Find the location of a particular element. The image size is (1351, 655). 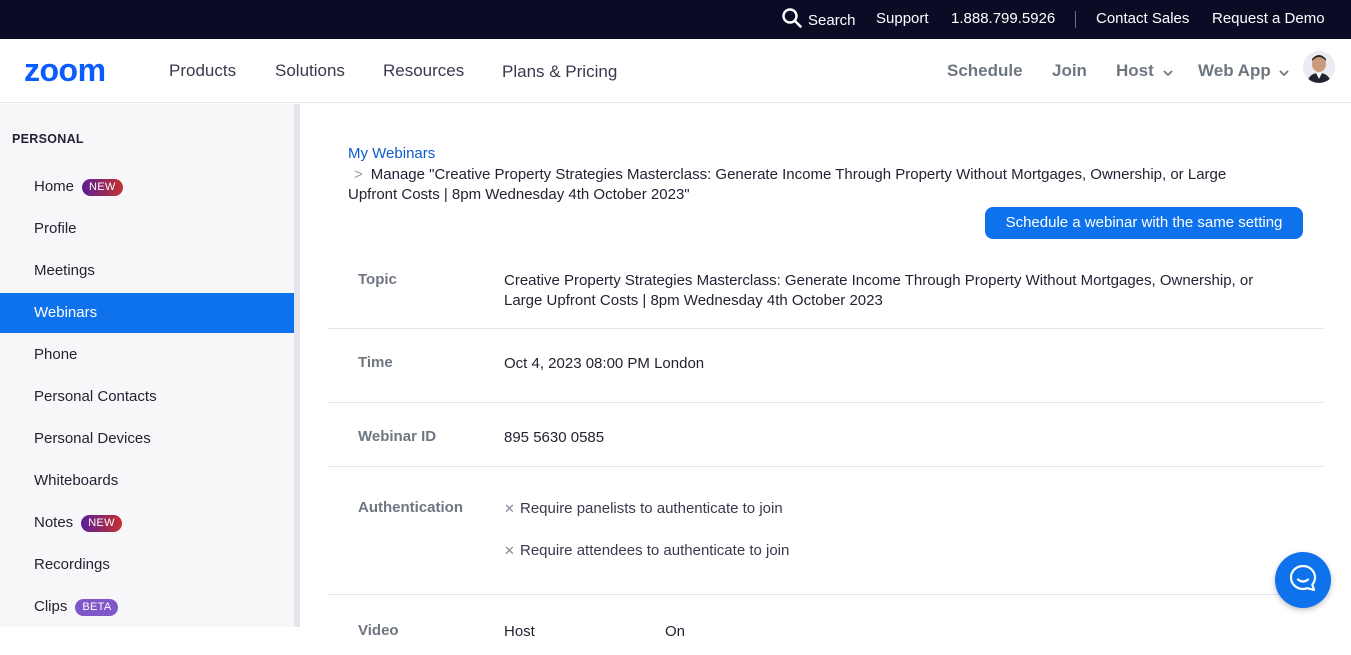

sidebar-item-recordings: Recordings is located at coordinates (147, 565).